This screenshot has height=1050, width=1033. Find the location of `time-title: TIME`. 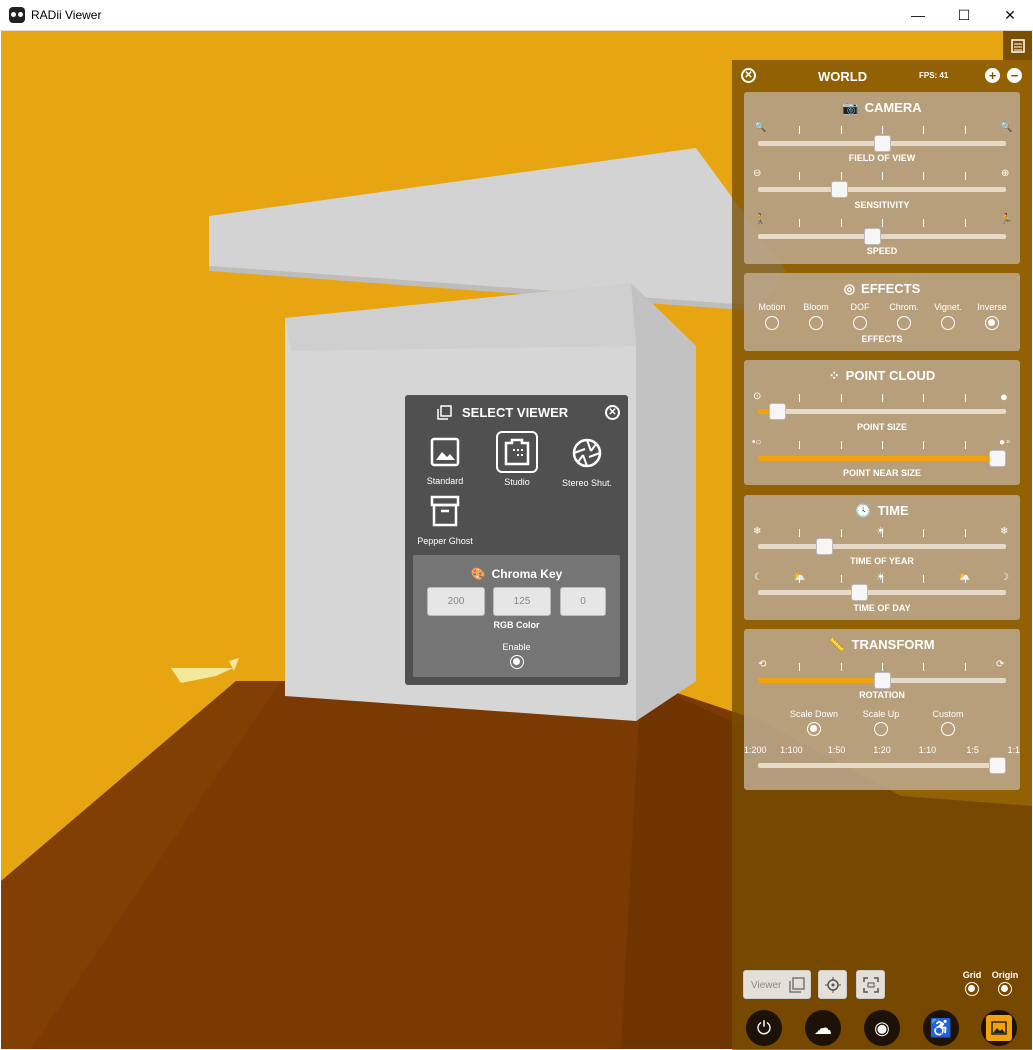

time-title: TIME is located at coordinates (893, 510).